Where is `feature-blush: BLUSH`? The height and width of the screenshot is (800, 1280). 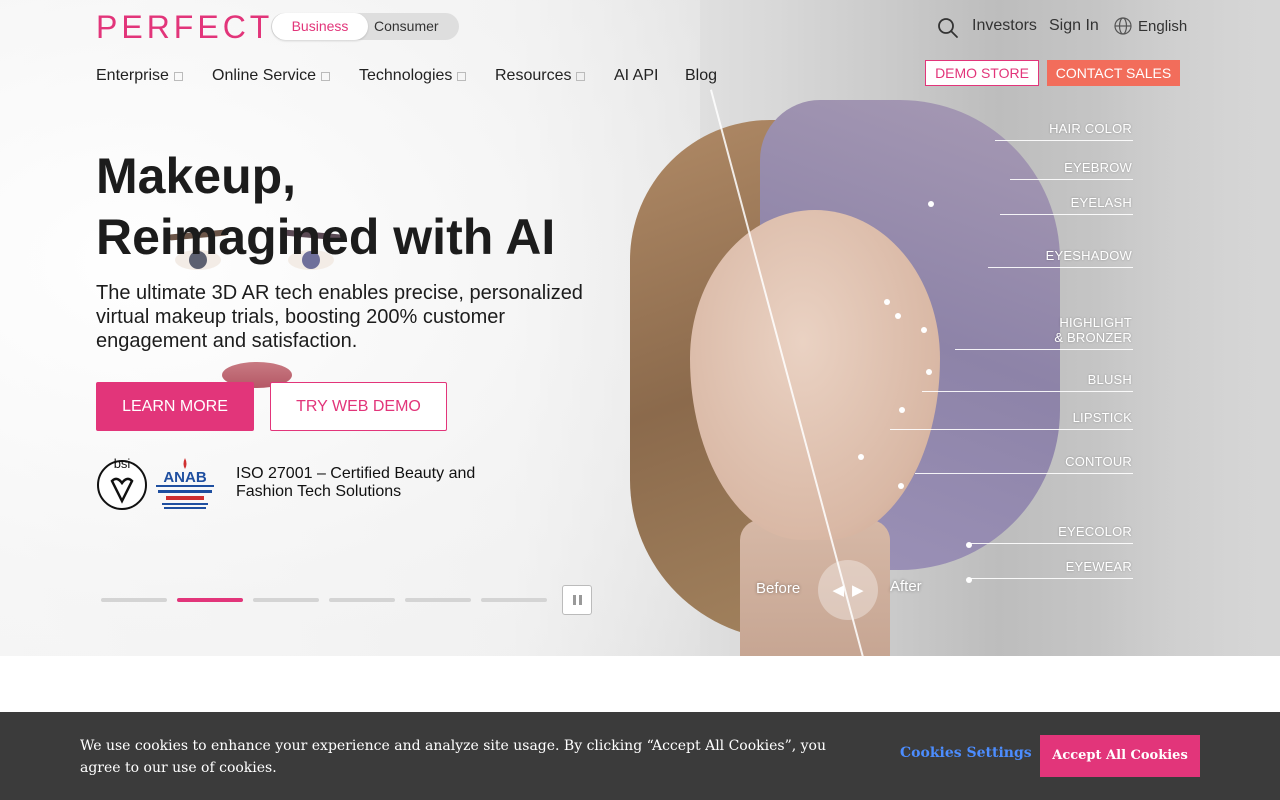 feature-blush: BLUSH is located at coordinates (1109, 379).